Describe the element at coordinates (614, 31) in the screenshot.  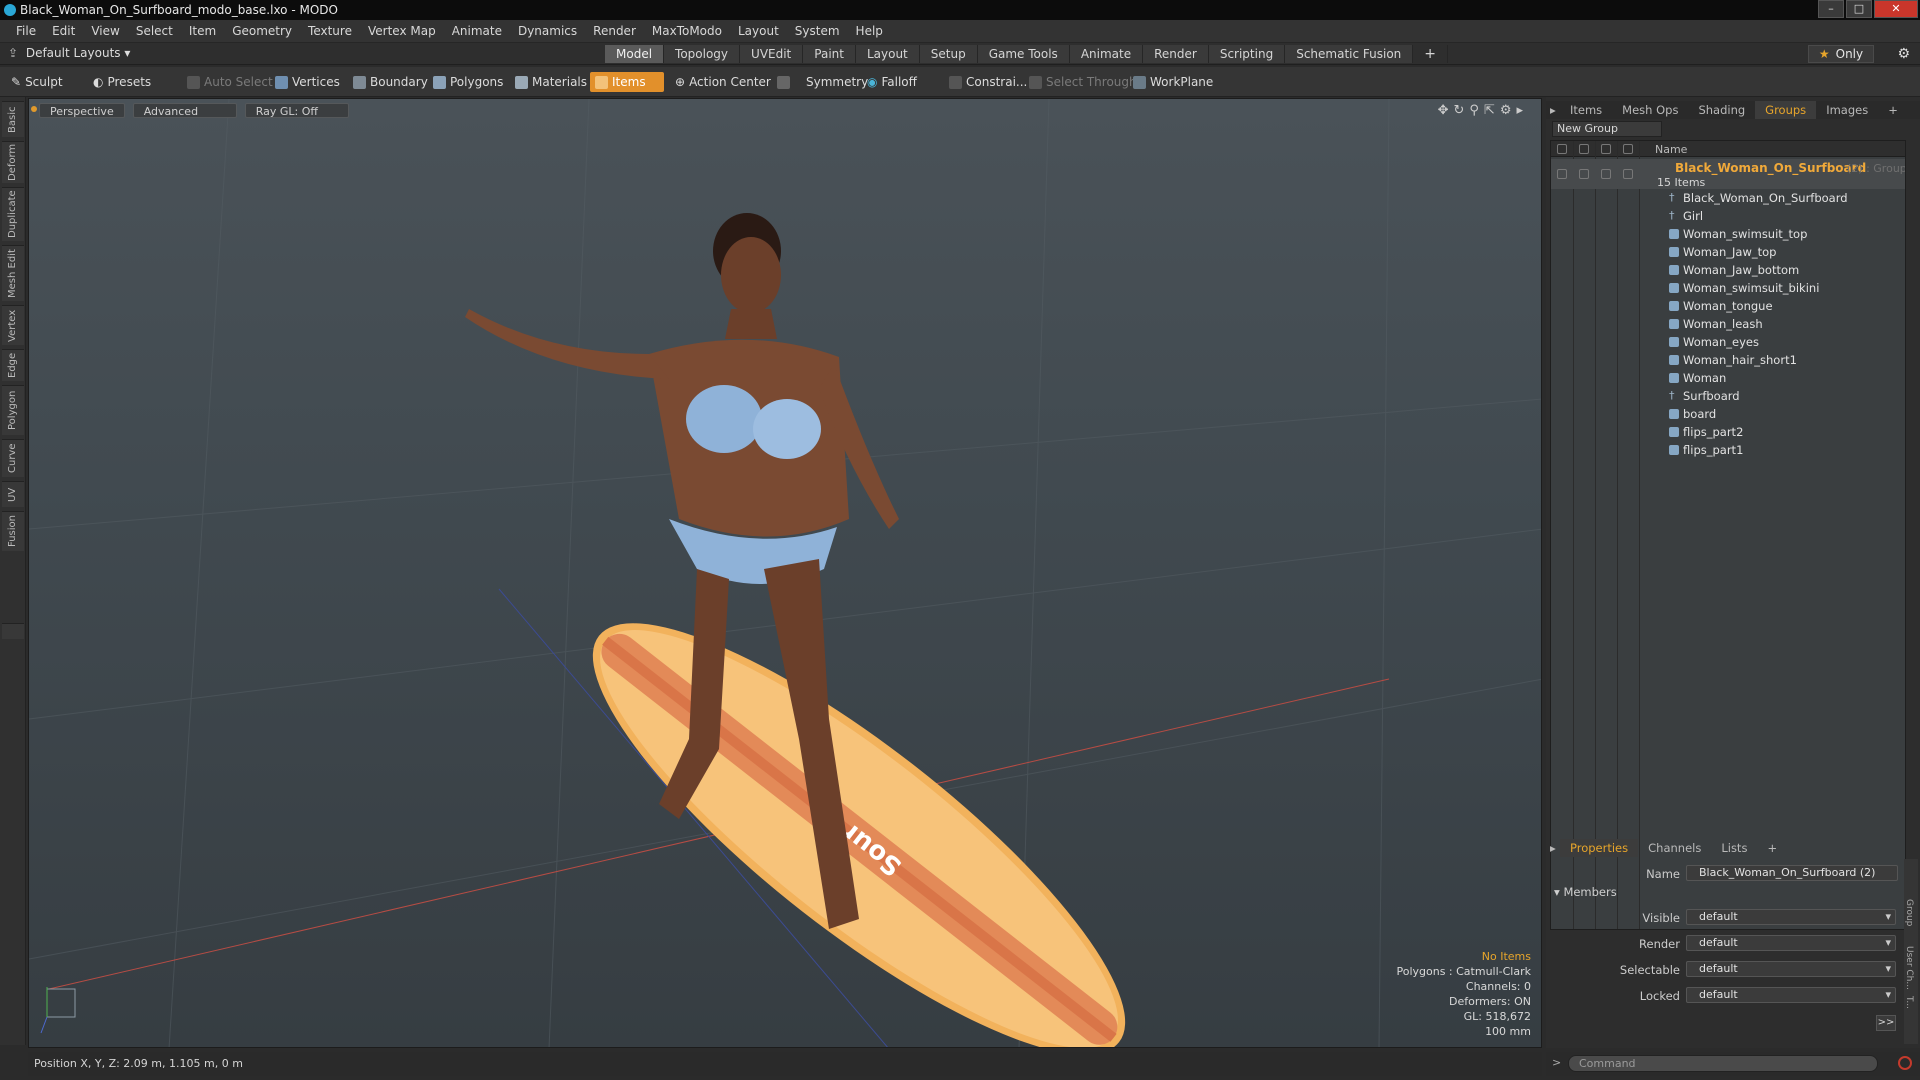
I see `menu-render: Render` at that location.